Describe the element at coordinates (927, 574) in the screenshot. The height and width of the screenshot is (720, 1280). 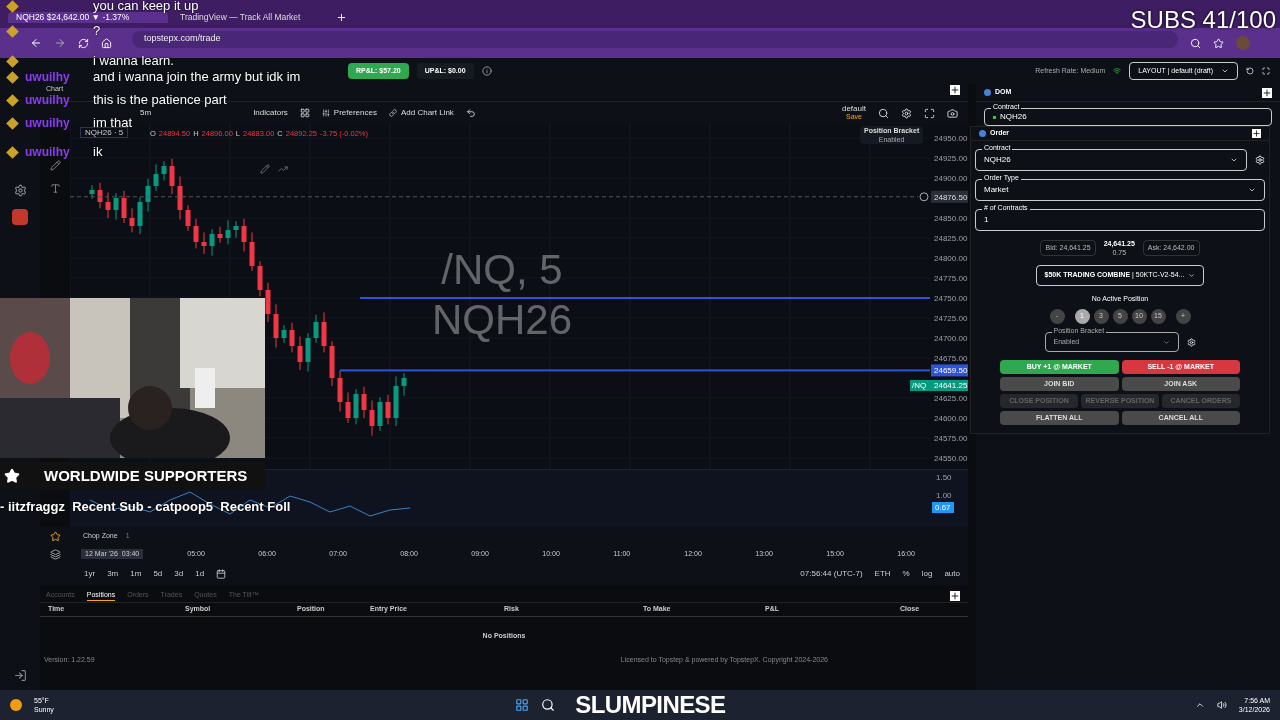
I see `scale-option: log` at that location.